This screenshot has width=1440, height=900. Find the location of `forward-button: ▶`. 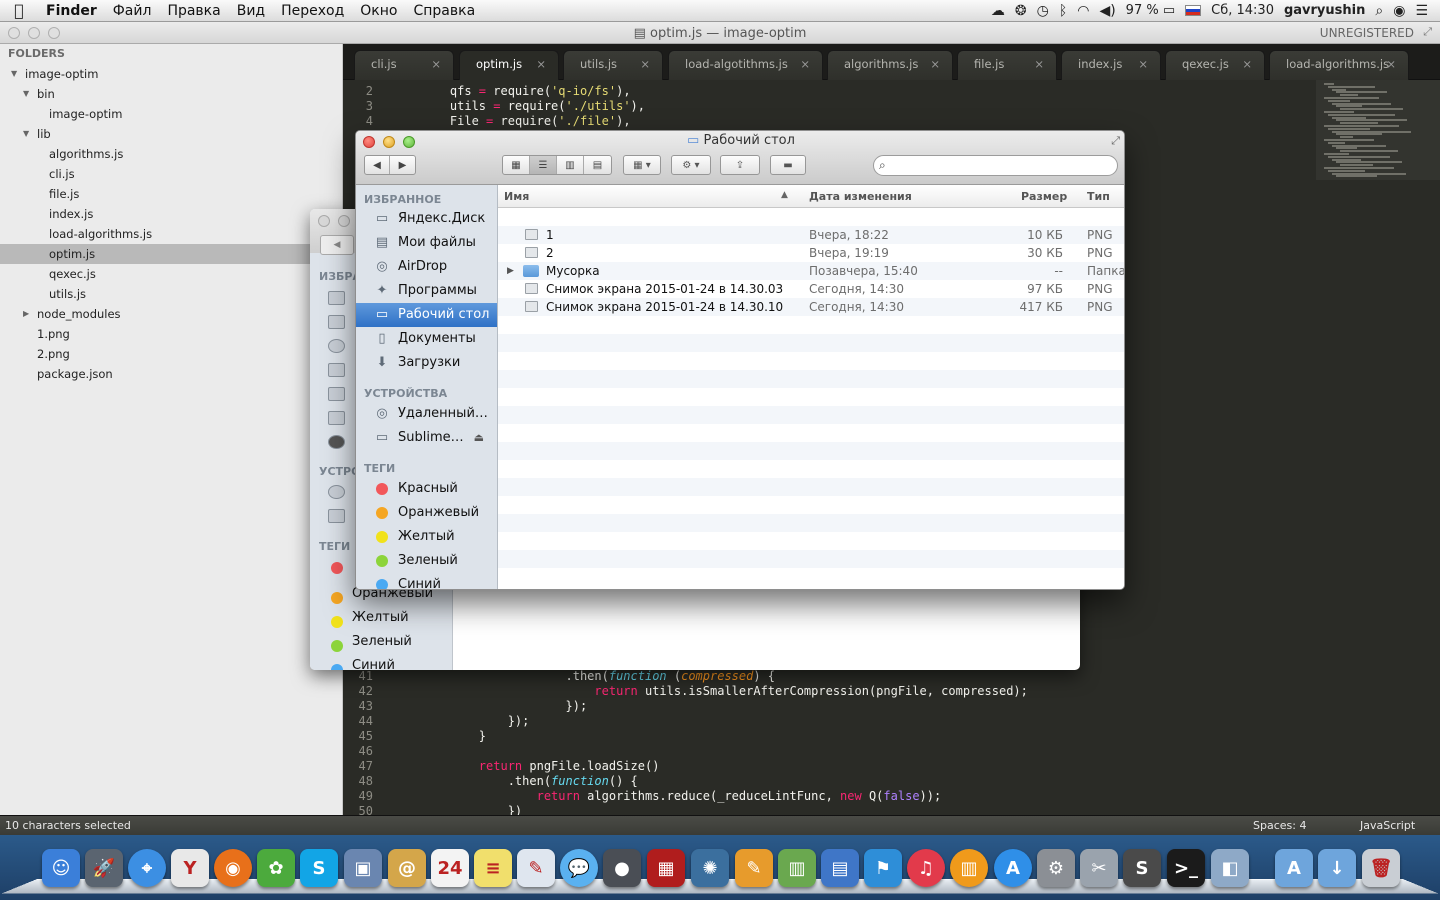

forward-button: ▶ is located at coordinates (402, 165).